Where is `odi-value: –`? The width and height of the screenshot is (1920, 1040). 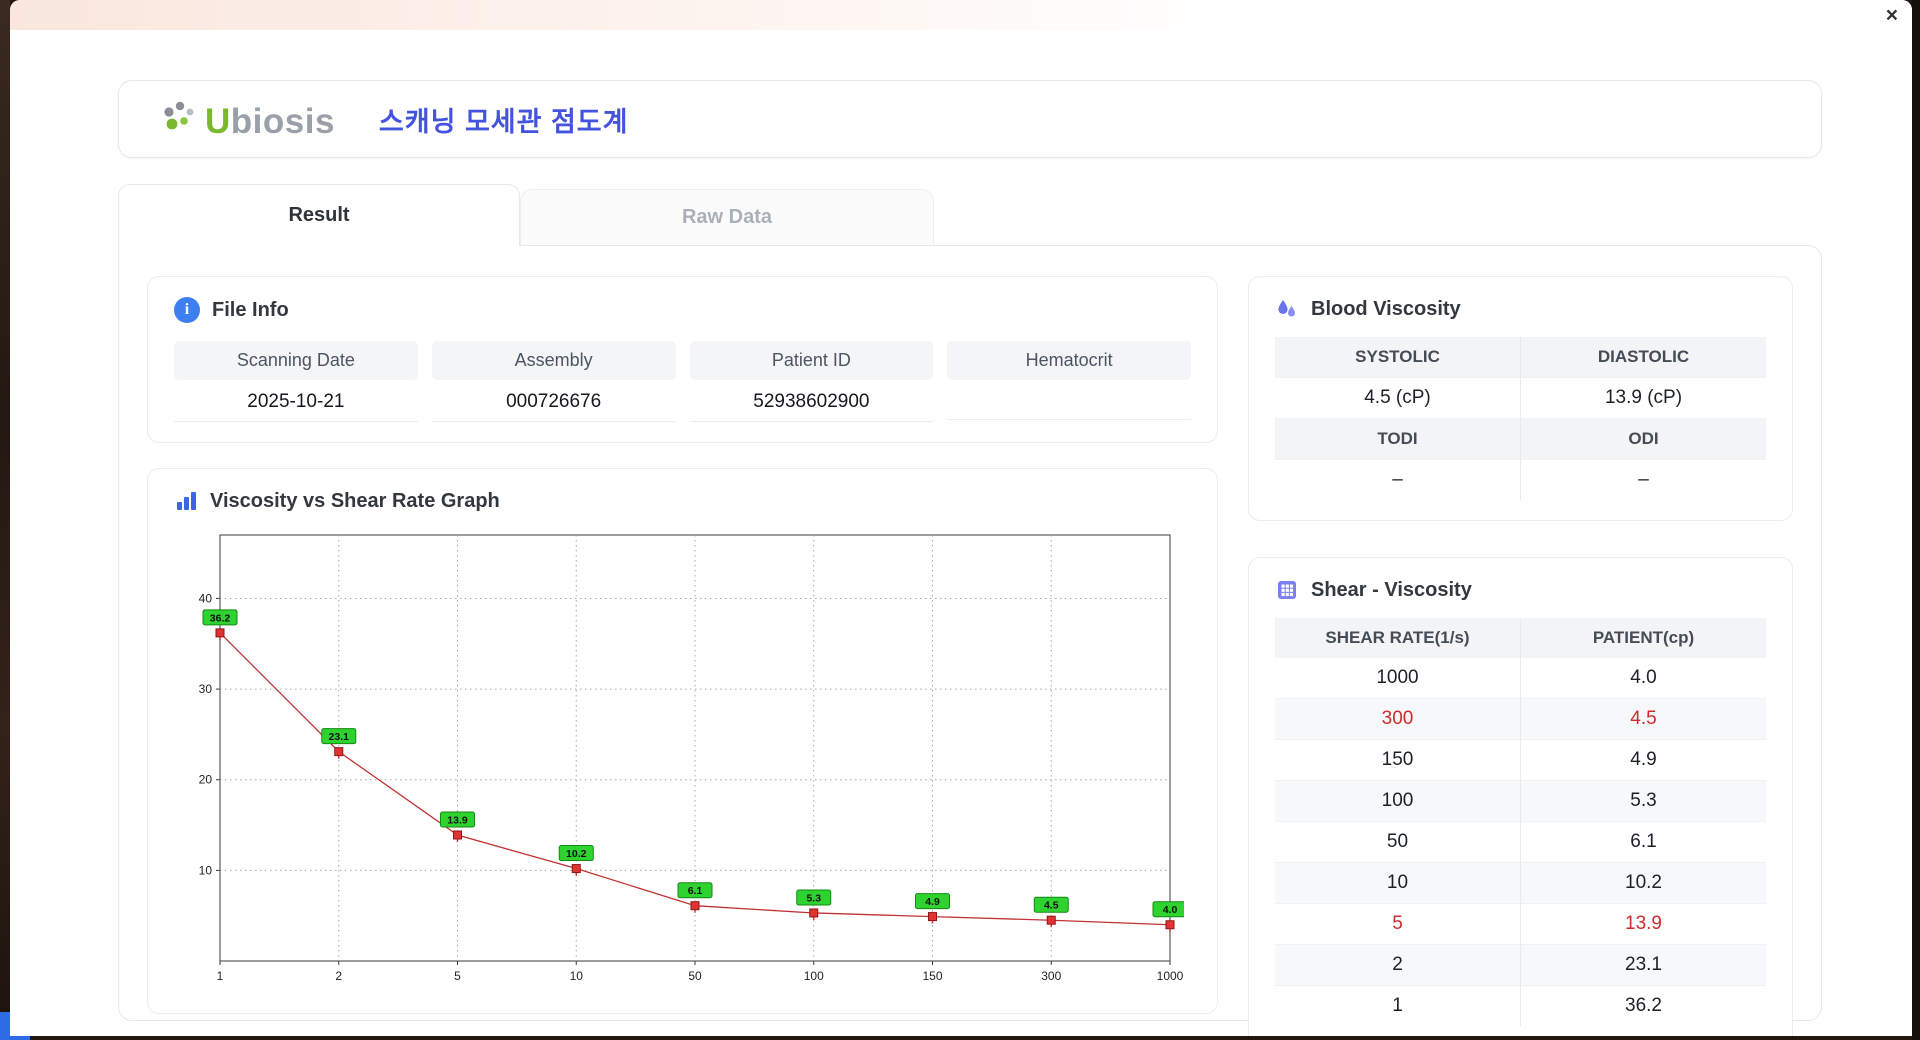 odi-value: – is located at coordinates (1643, 479).